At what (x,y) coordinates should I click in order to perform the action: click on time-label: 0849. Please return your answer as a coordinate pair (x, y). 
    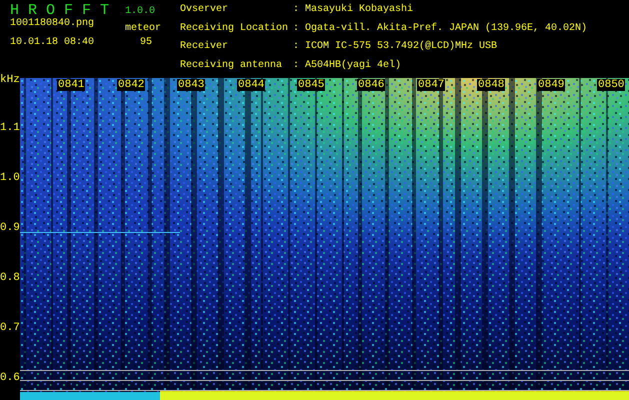
    Looking at the image, I should click on (551, 85).